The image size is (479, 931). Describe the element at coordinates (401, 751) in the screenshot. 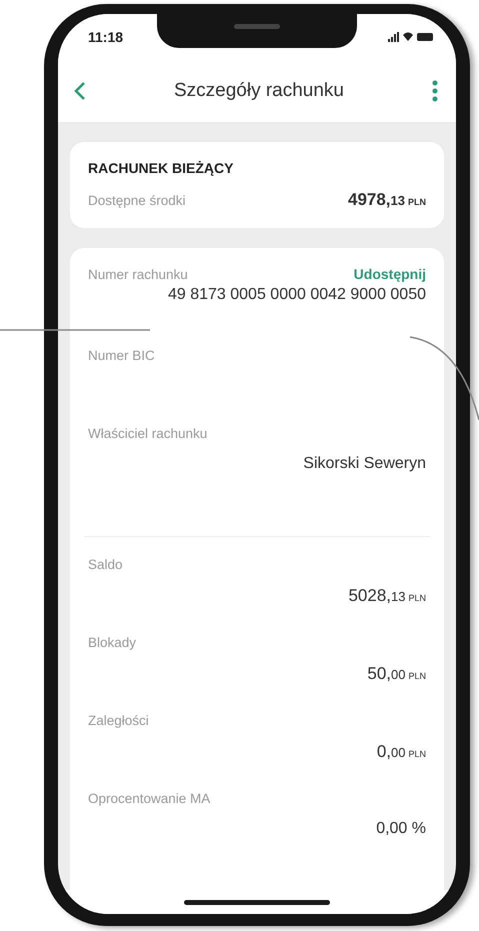

I see `field-amount: 0,00 PLN` at that location.